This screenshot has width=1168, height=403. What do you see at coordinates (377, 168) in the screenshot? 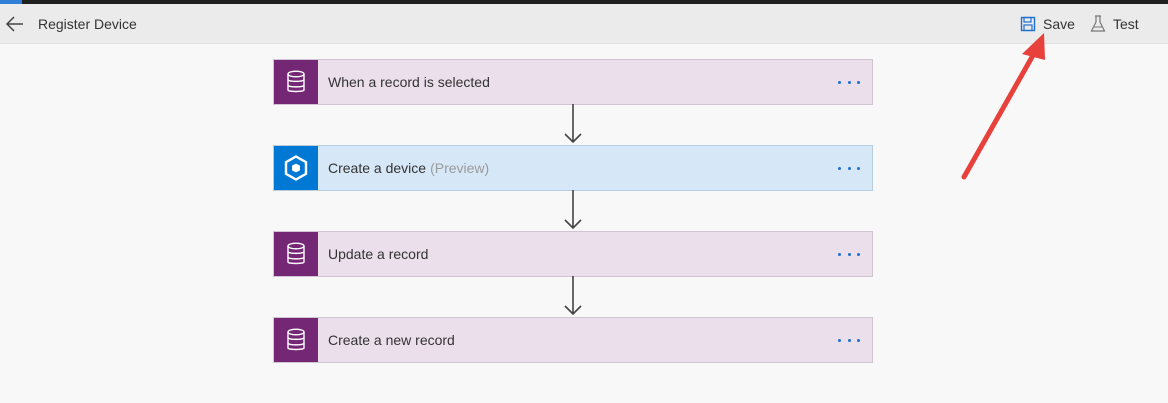
I see `step-label-text: Create a device` at bounding box center [377, 168].